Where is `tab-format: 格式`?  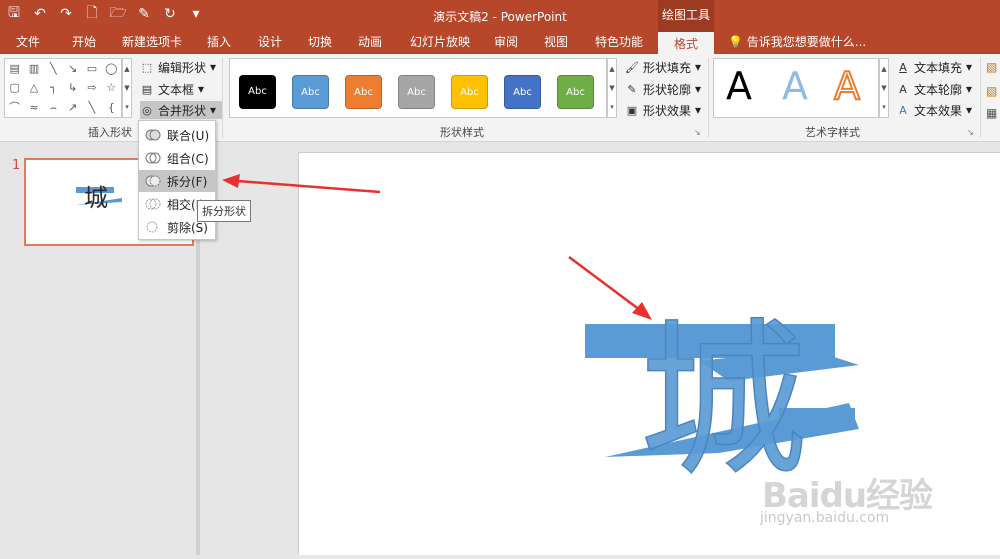 tab-format: 格式 is located at coordinates (686, 42).